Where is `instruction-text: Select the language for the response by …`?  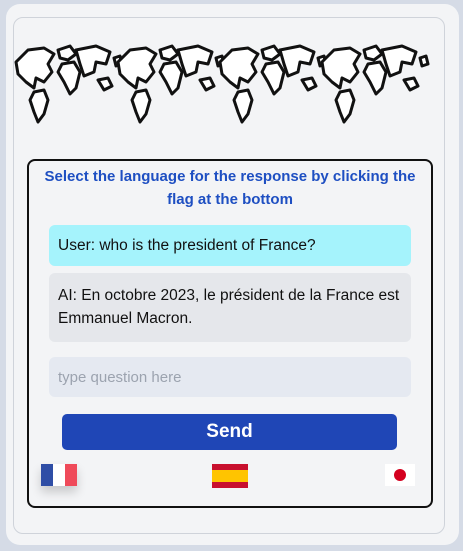 instruction-text: Select the language for the response by … is located at coordinates (230, 188).